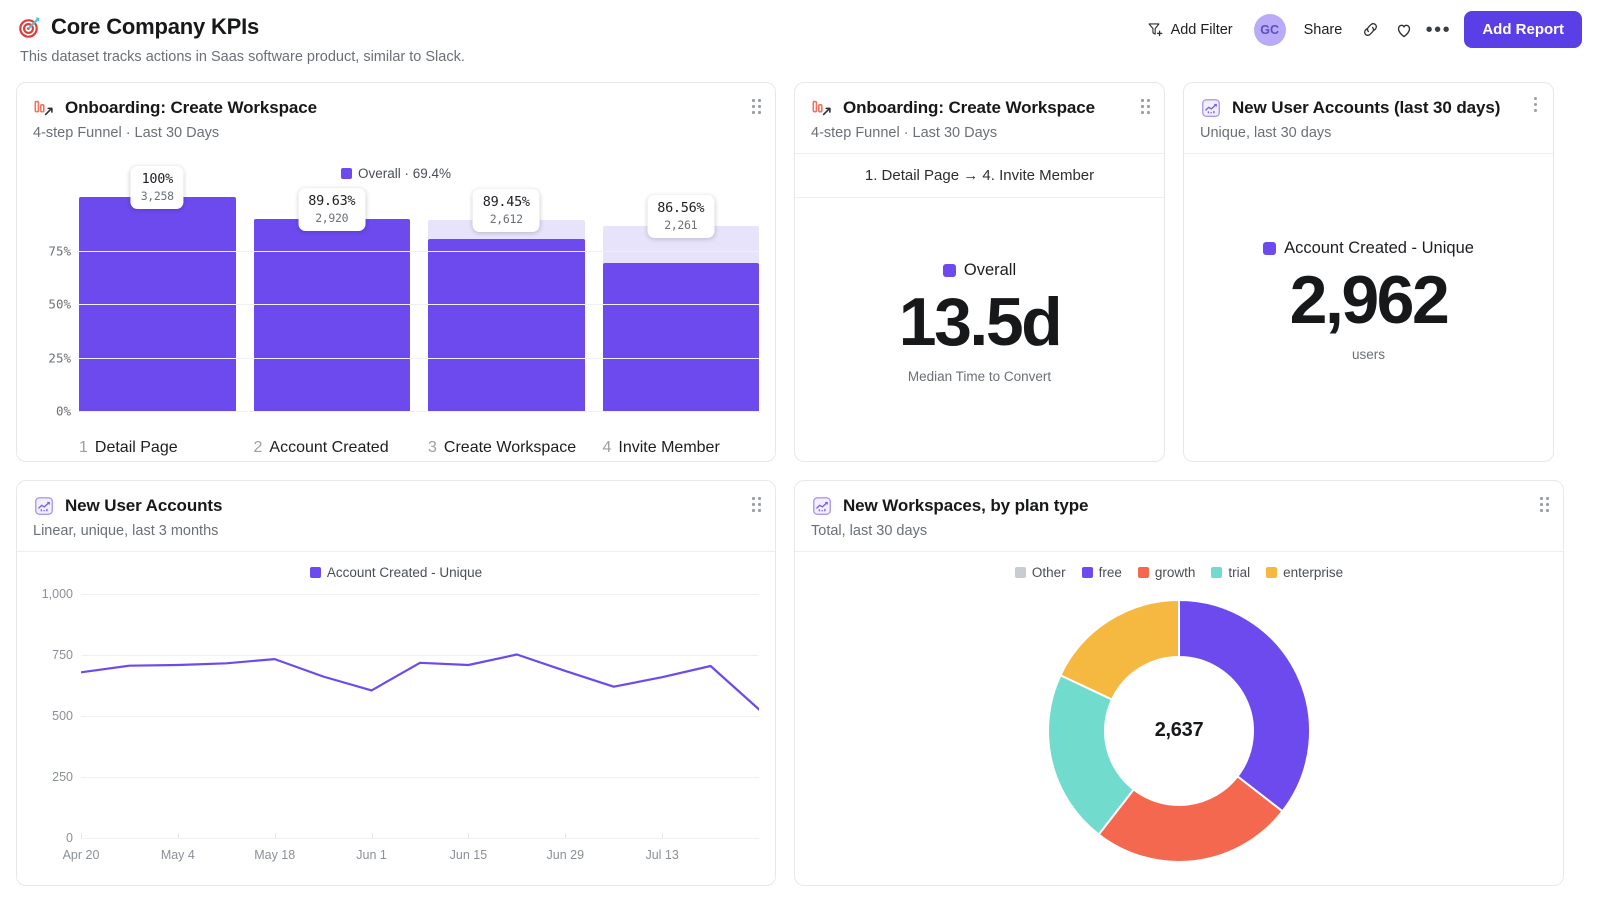 Image resolution: width=1600 pixels, height=902 pixels. I want to click on funnel-step-label: 4 Invite Member, so click(681, 448).